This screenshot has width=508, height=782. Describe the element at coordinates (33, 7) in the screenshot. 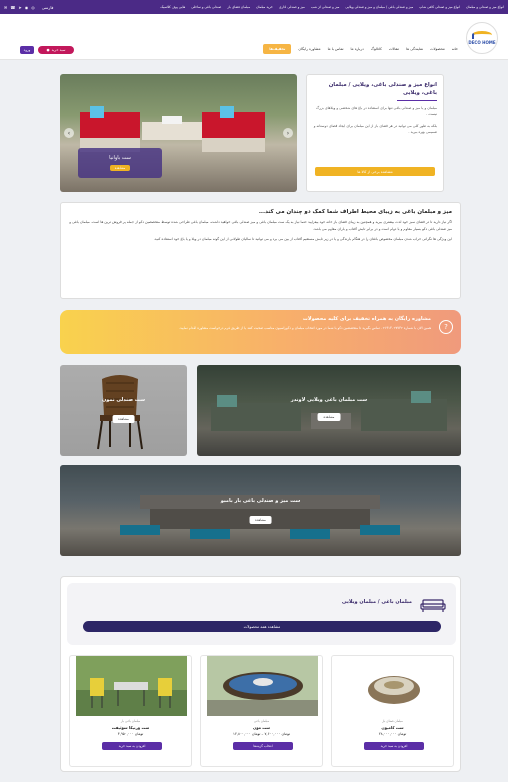

I see `instagram-icon: ◎` at that location.